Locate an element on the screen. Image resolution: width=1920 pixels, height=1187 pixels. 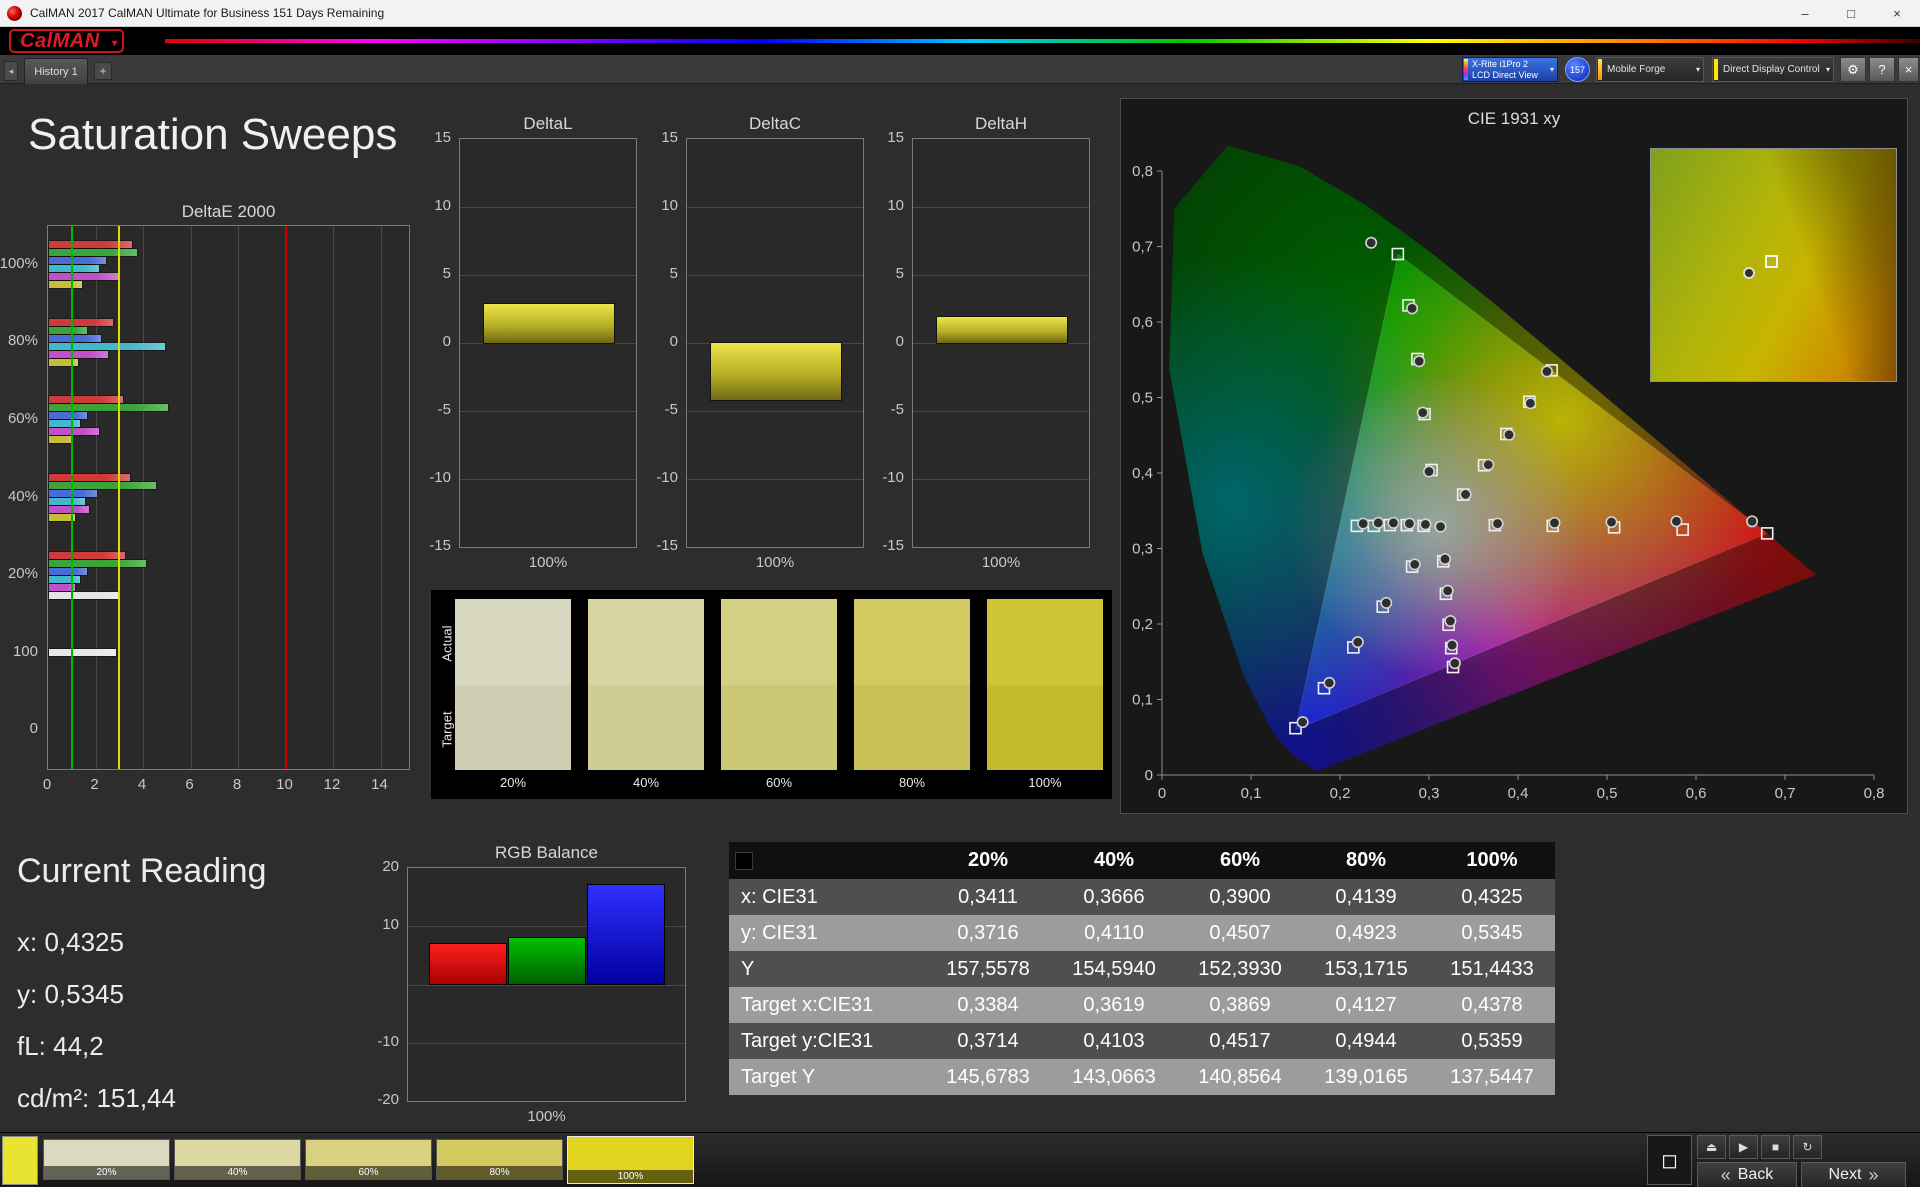
measure-window-button: ◻ is located at coordinates (1669, 1160).